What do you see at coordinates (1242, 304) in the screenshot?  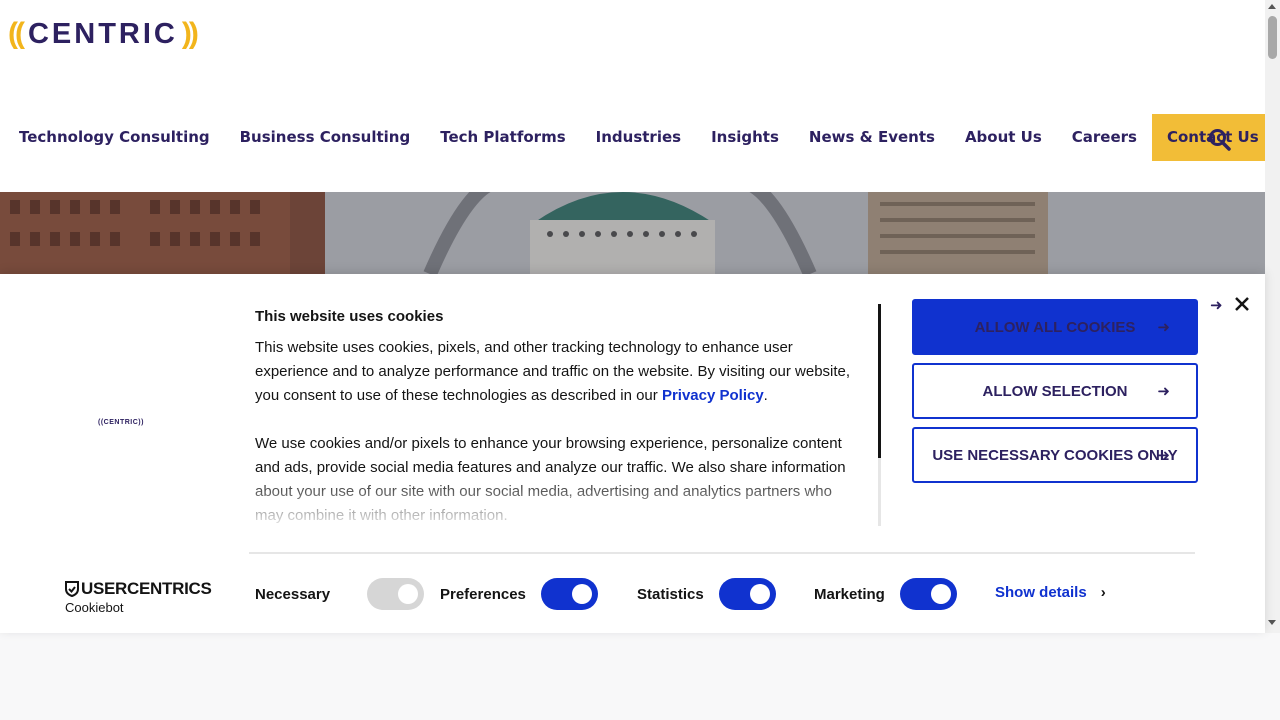 I see `close-icon` at bounding box center [1242, 304].